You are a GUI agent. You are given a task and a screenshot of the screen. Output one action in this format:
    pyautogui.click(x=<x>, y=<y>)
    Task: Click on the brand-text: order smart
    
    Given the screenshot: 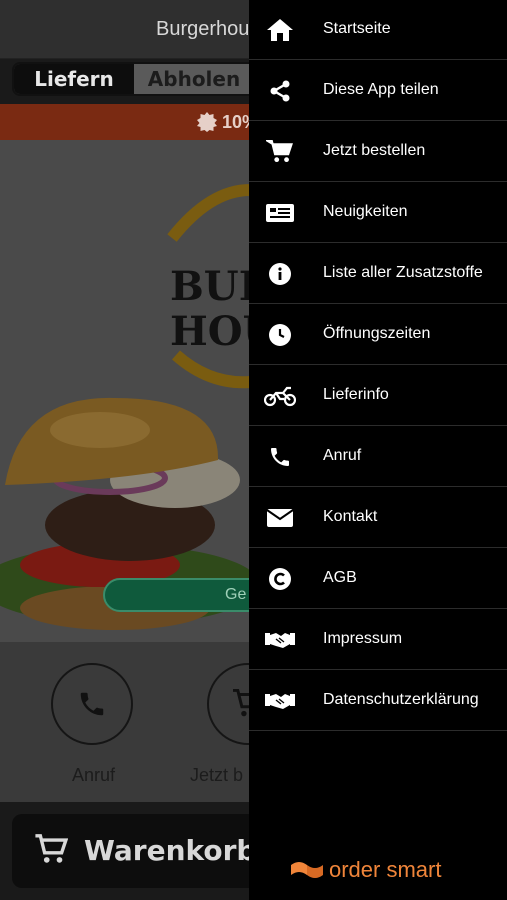 What is the action you would take?
    pyautogui.click(x=385, y=869)
    